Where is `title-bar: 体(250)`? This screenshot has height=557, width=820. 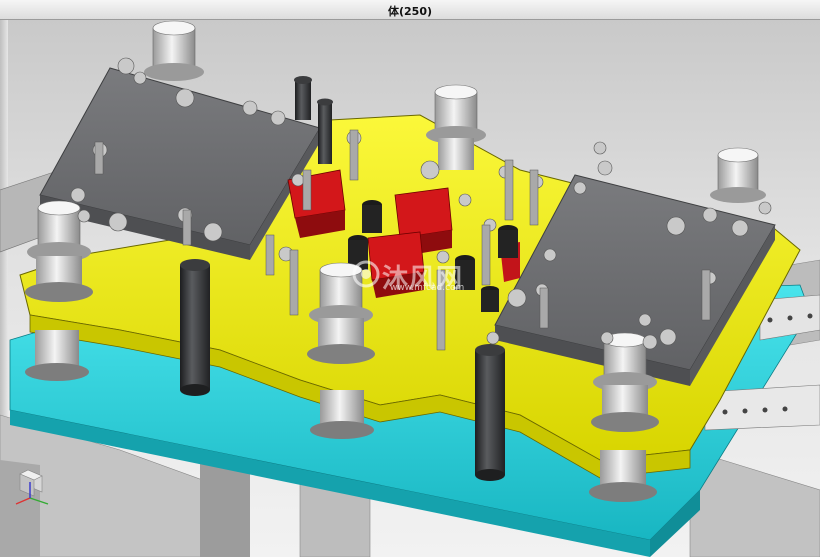
title-bar: 体(250) is located at coordinates (410, 10).